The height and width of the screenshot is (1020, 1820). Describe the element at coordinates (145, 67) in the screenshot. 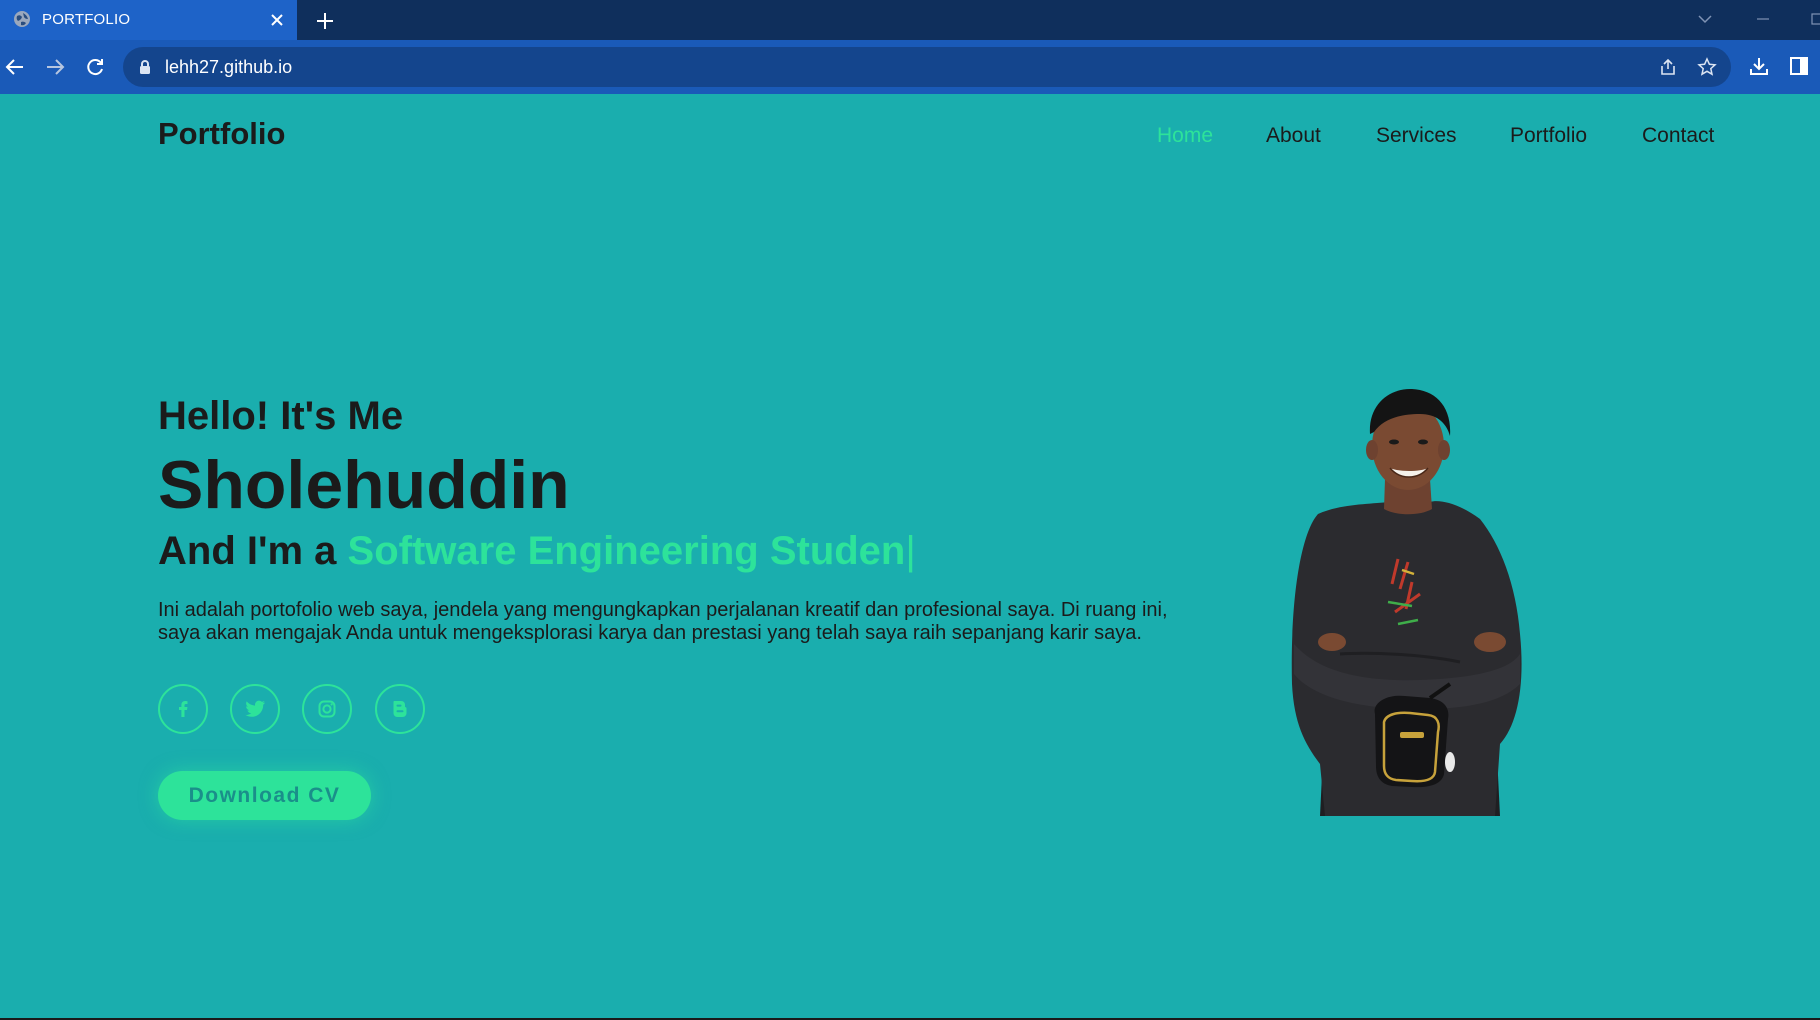

I see `lock-icon` at that location.